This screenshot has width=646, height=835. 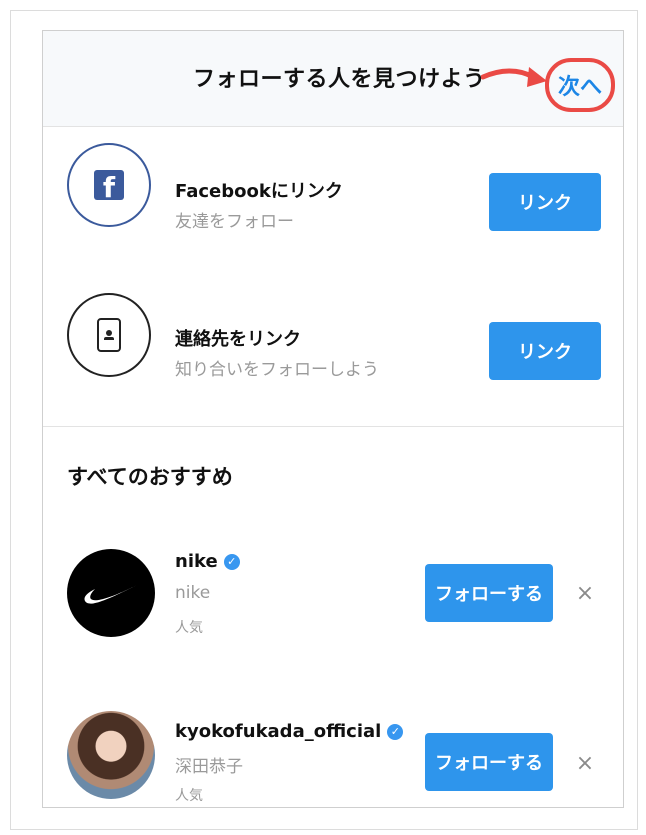 What do you see at coordinates (580, 85) in the screenshot?
I see `next-button: 次へ` at bounding box center [580, 85].